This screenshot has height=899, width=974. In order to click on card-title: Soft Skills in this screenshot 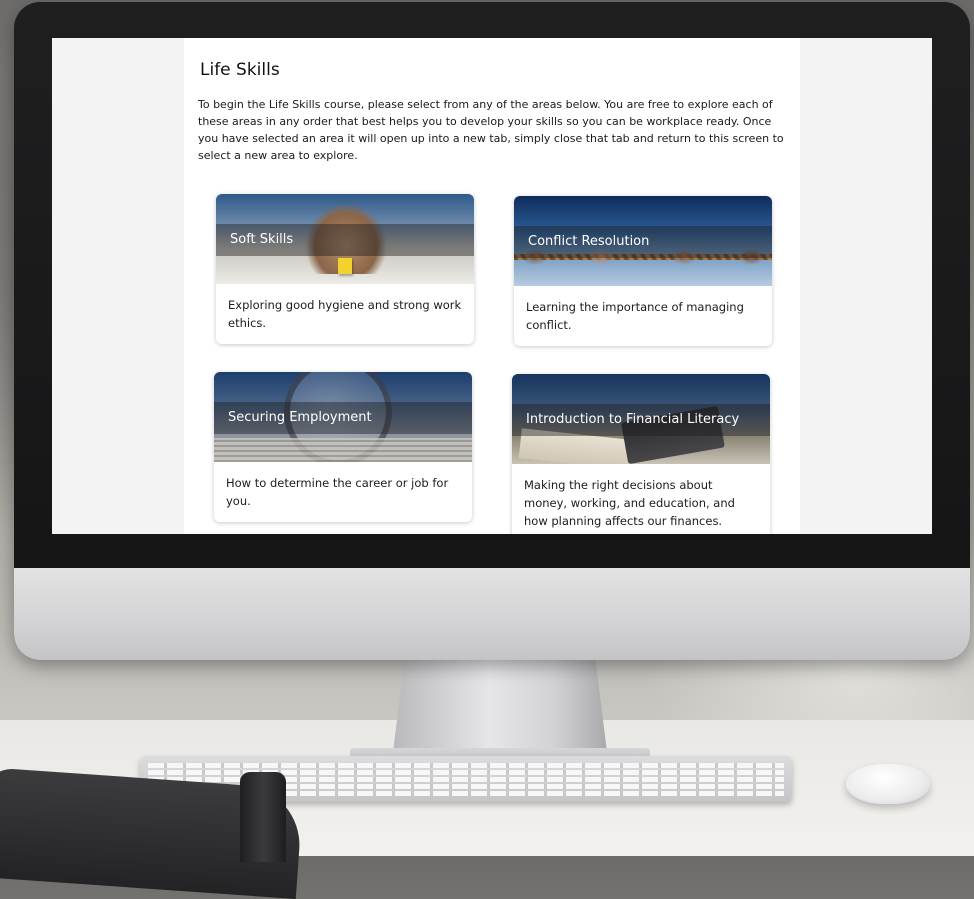, I will do `click(345, 240)`.